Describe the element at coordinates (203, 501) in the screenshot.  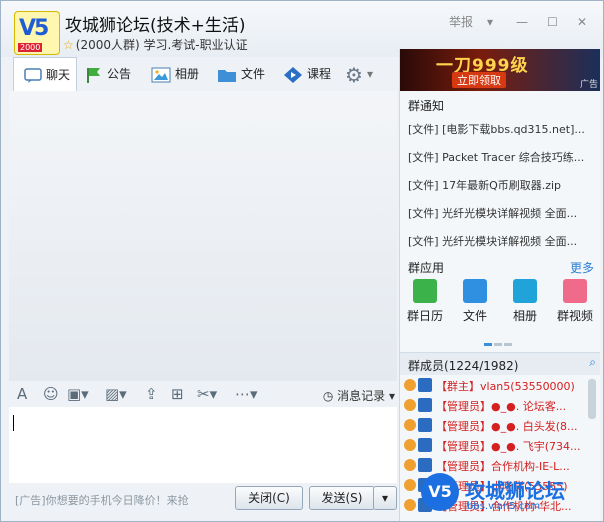
I see `bottom-bar: [广告]你想要的手机今日降价！来抢 关闭(C) 发送(S) ▾` at that location.